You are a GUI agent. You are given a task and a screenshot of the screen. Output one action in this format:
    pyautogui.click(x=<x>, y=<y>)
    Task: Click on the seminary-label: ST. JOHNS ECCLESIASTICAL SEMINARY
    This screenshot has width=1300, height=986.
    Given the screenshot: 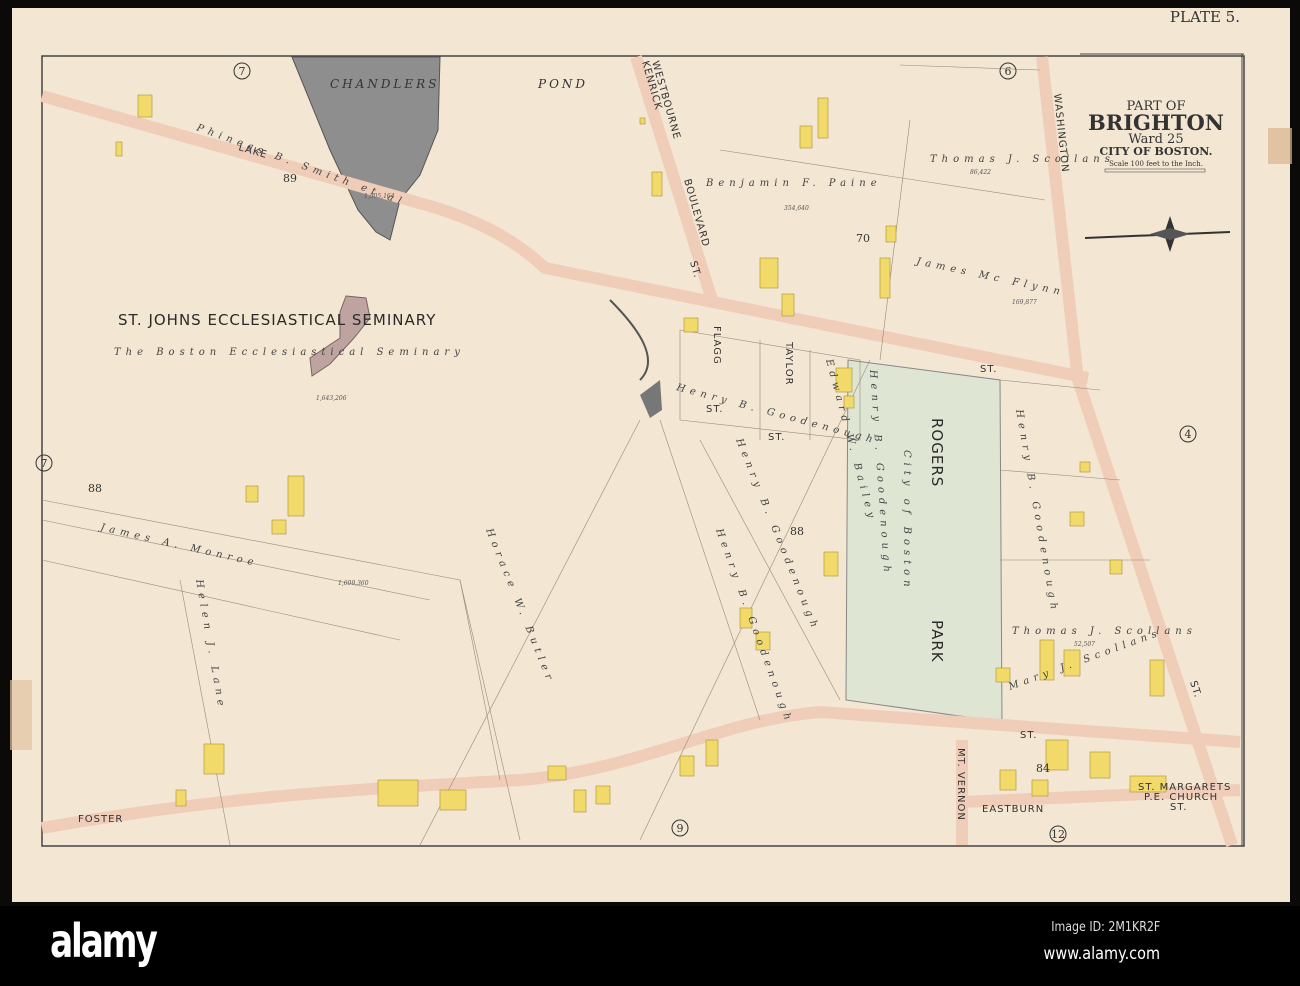 What is the action you would take?
    pyautogui.click(x=277, y=320)
    